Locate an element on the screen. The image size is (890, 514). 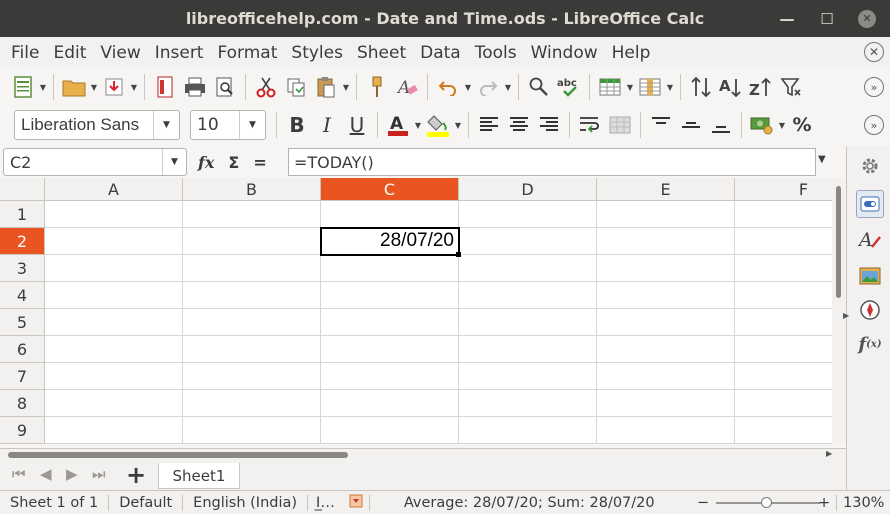
cell-e4 is located at coordinates (666, 295).